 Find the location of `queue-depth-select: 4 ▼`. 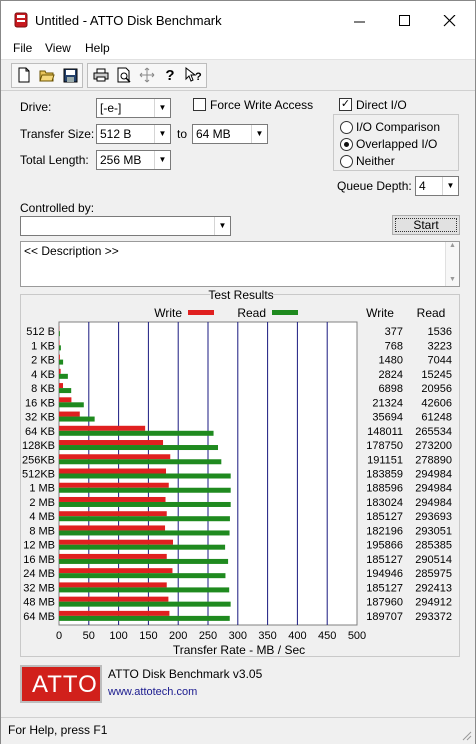

queue-depth-select: 4 ▼ is located at coordinates (437, 186).